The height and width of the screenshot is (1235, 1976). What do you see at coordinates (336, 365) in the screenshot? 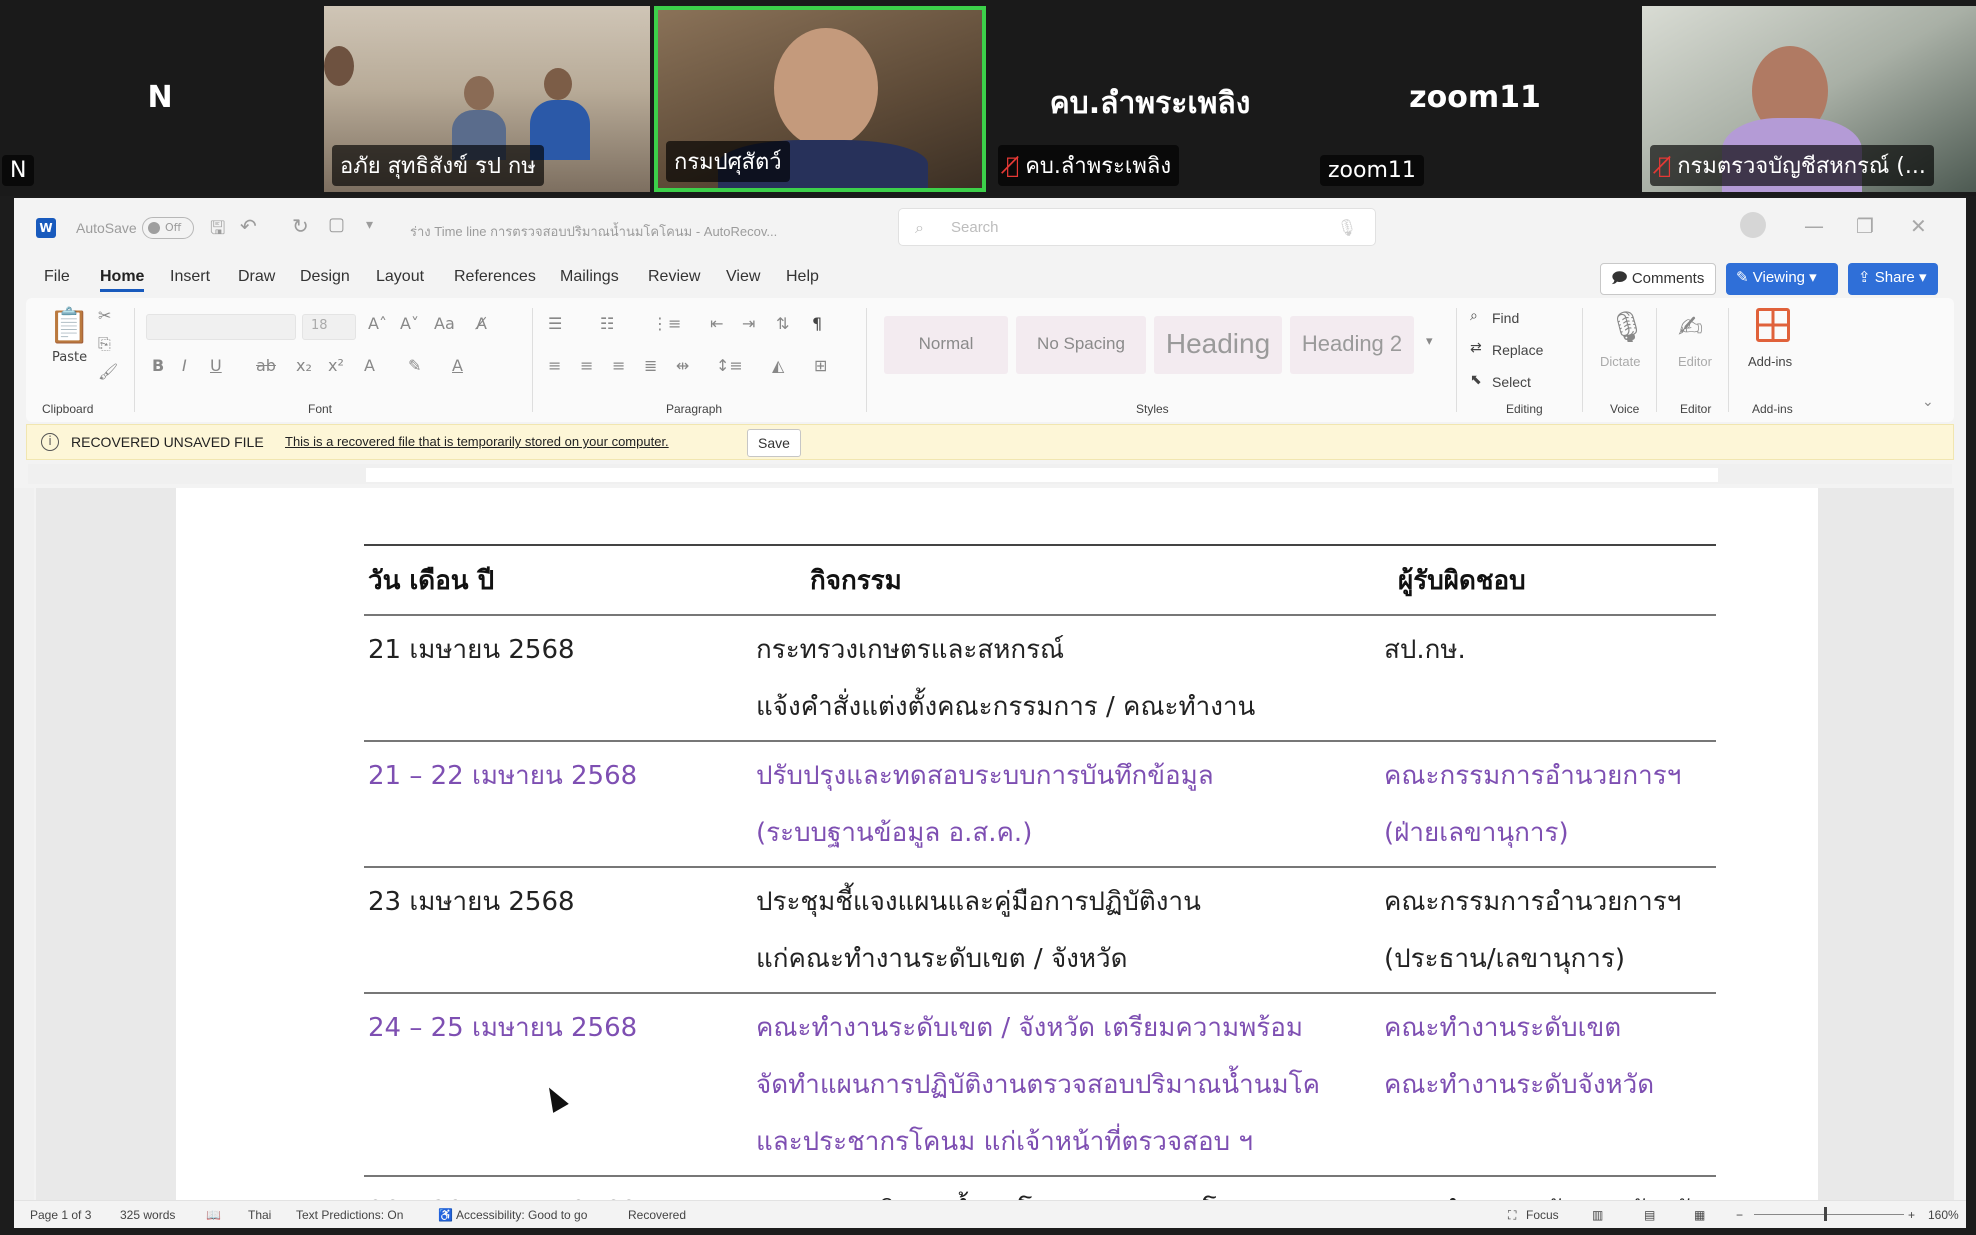
I see `superscript-icon: x²` at bounding box center [336, 365].